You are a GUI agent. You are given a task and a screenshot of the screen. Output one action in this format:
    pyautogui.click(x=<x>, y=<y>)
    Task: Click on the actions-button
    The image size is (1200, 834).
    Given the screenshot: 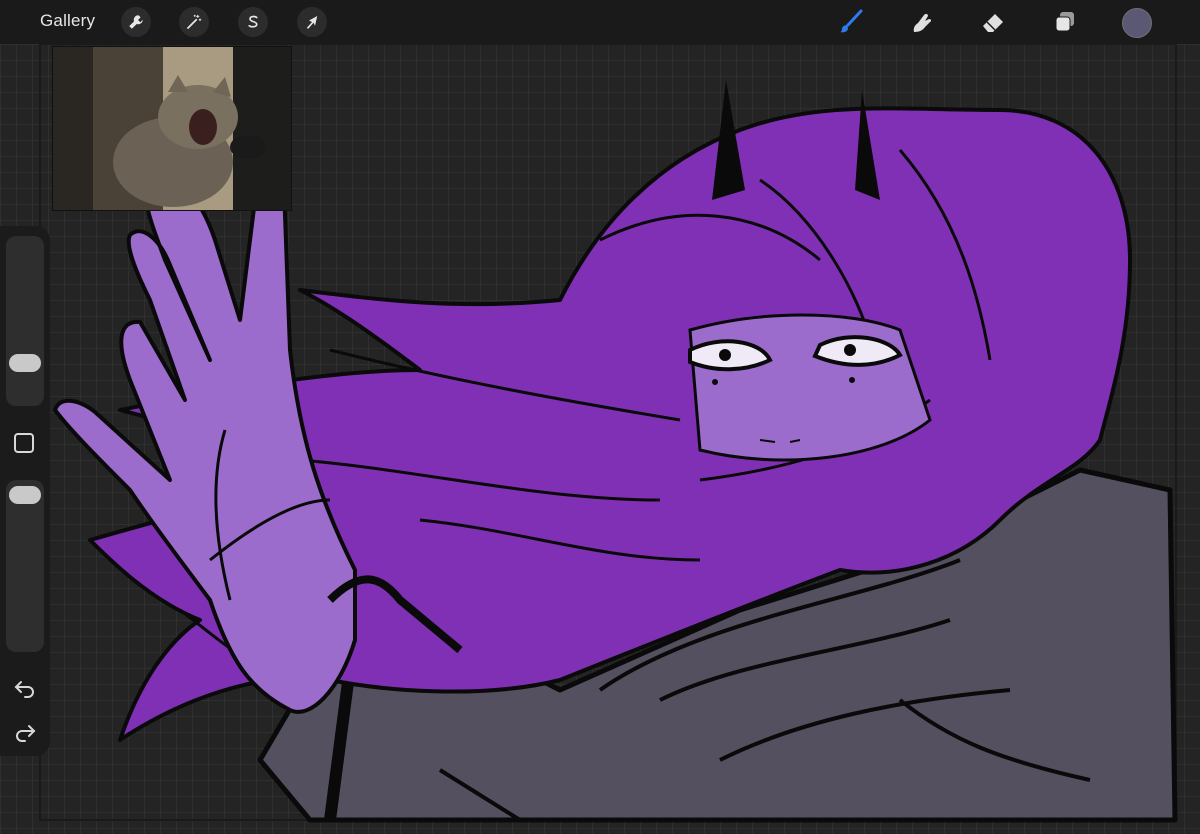 What is the action you would take?
    pyautogui.click(x=136, y=22)
    